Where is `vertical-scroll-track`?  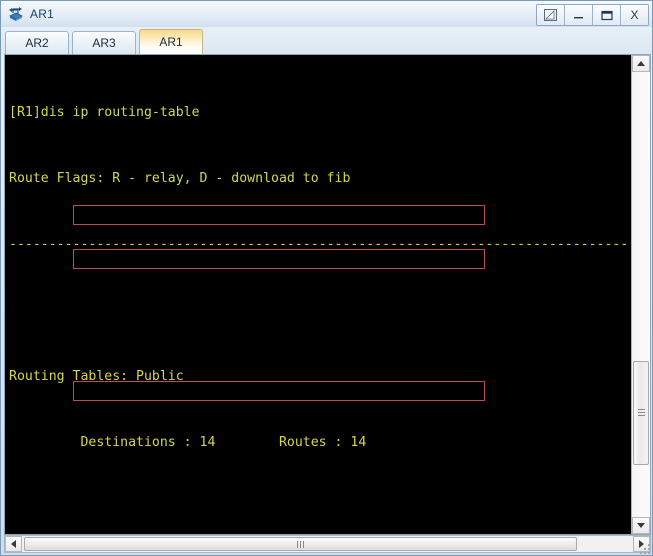 vertical-scroll-track is located at coordinates (641, 294).